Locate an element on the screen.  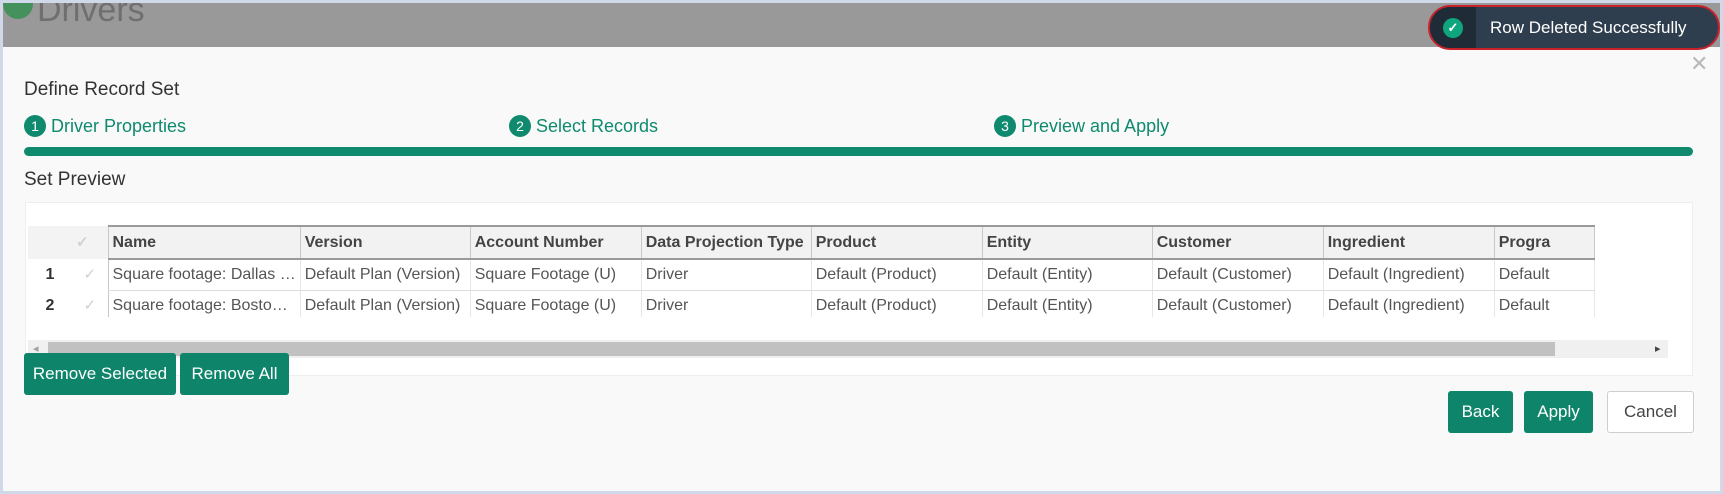
toast-icon-container: ✓ is located at coordinates (1453, 27).